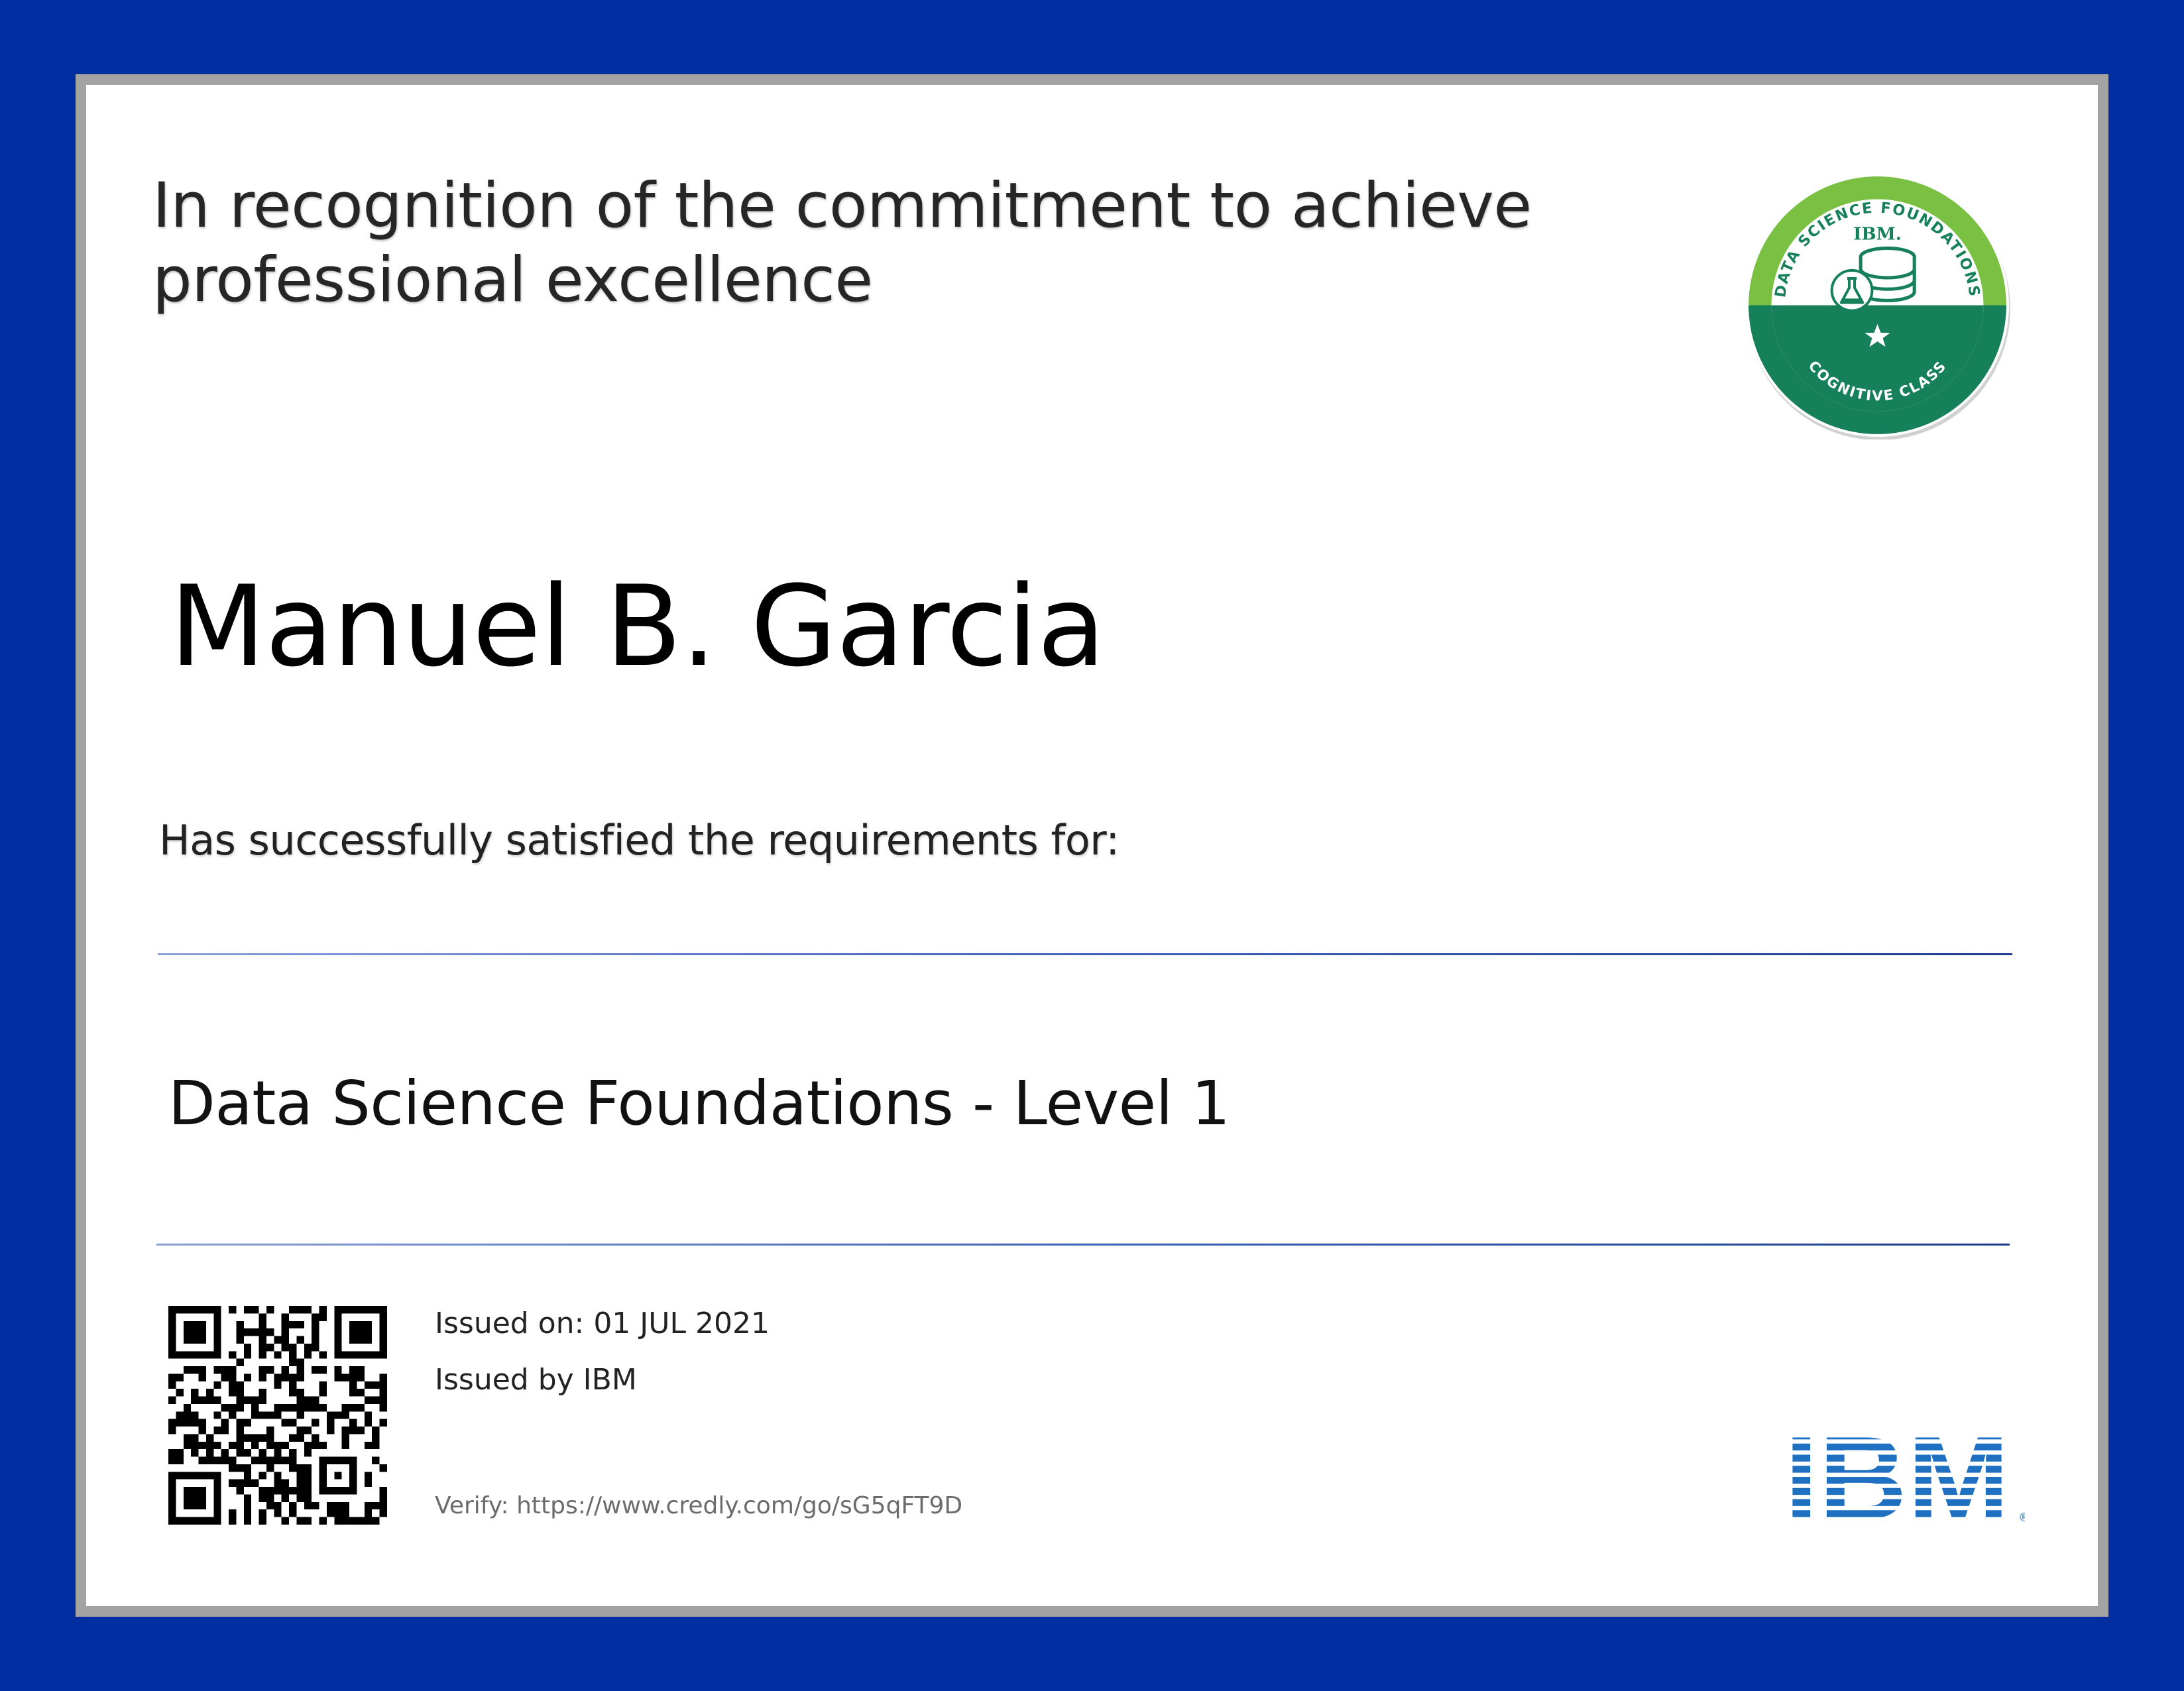  Describe the element at coordinates (699, 1103) in the screenshot. I see `course-title: Data Science Foundations - Level 1` at that location.